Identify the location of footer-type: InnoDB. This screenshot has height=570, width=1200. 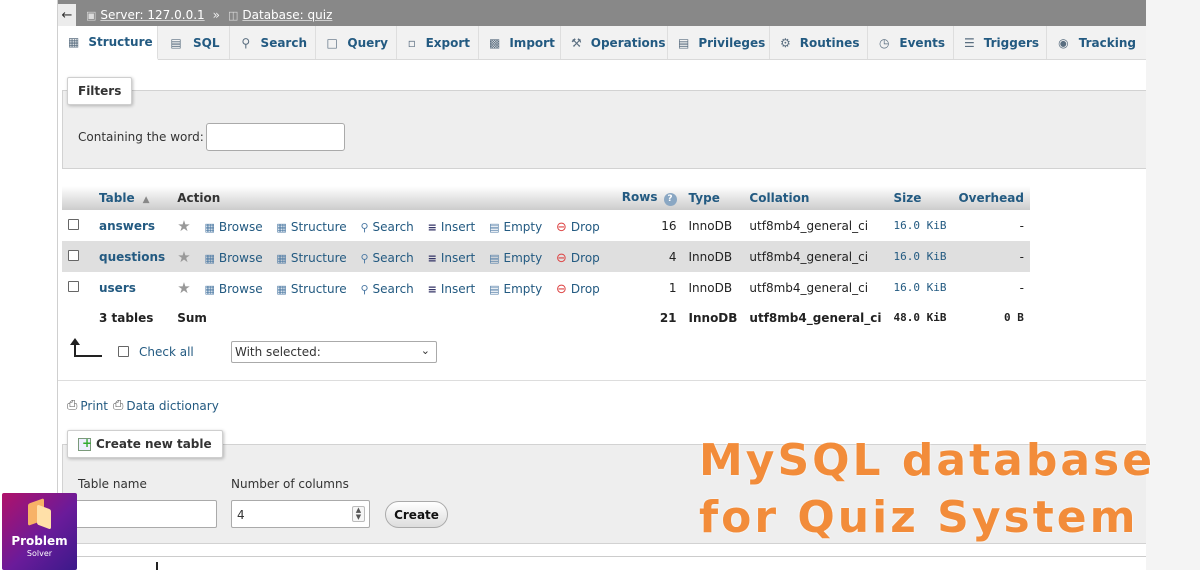
(713, 317).